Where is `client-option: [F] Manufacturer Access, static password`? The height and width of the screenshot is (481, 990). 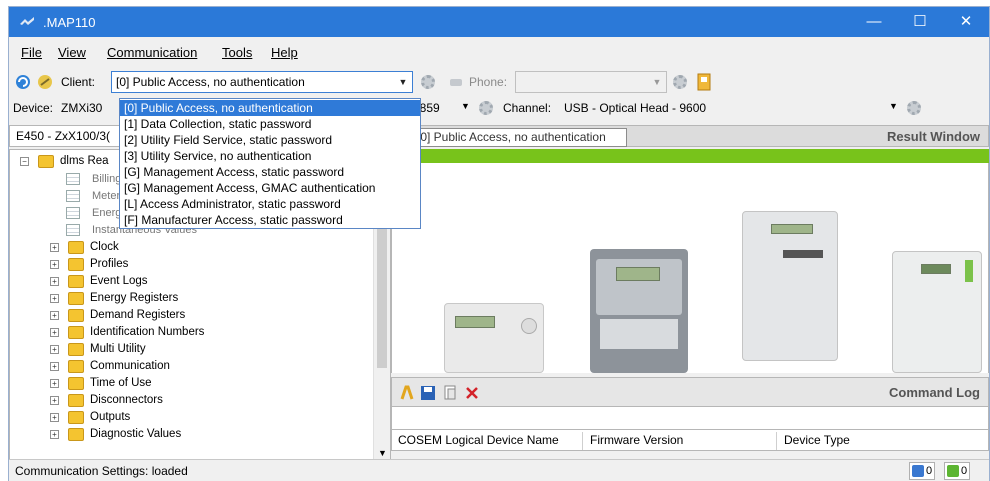
client-option: [F] Manufacturer Access, static password is located at coordinates (270, 220).